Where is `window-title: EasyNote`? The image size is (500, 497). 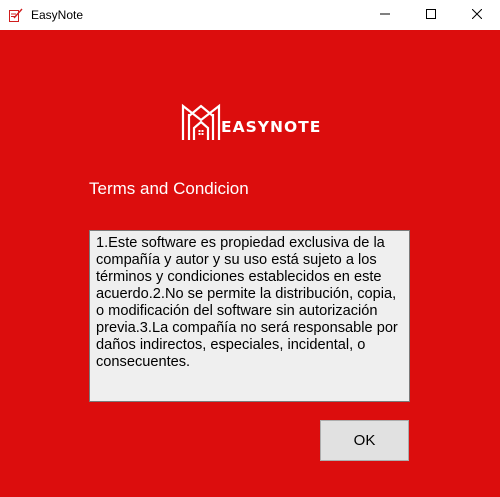
window-title: EasyNote is located at coordinates (57, 15).